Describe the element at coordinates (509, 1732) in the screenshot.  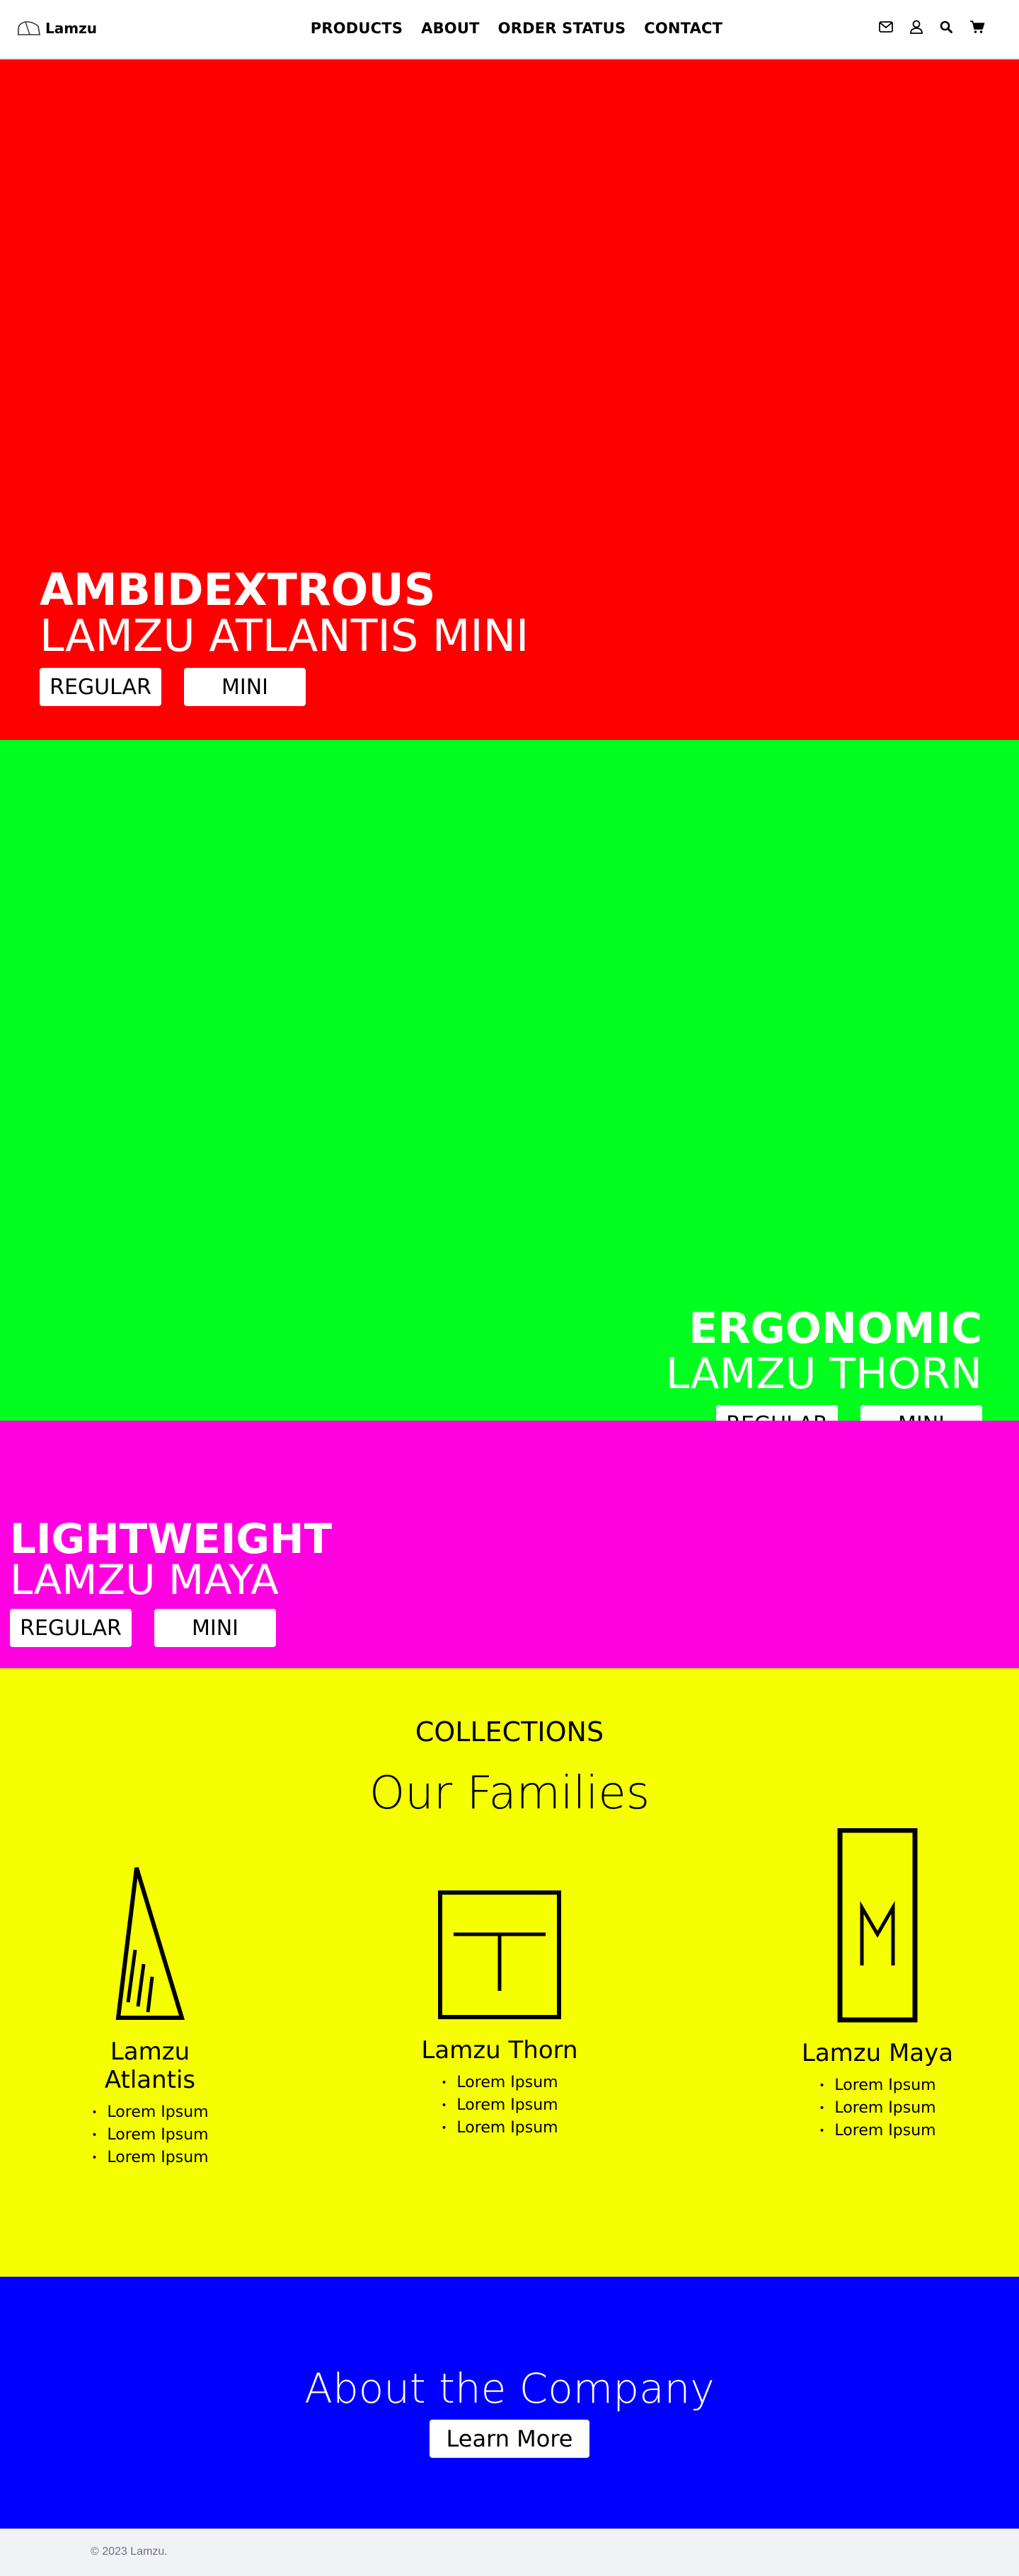
I see `collections-kicker: COLLECTIONS` at that location.